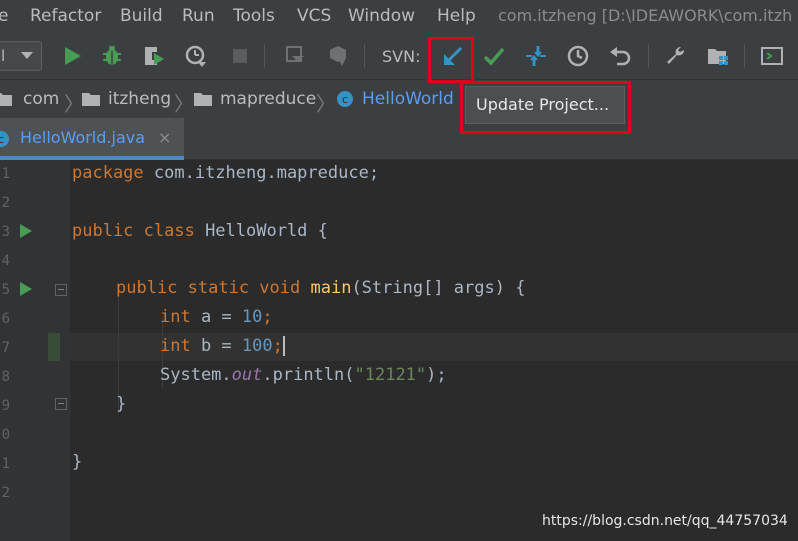 The image size is (798, 541). Describe the element at coordinates (676, 56) in the screenshot. I see `settings-wrench-icon` at that location.